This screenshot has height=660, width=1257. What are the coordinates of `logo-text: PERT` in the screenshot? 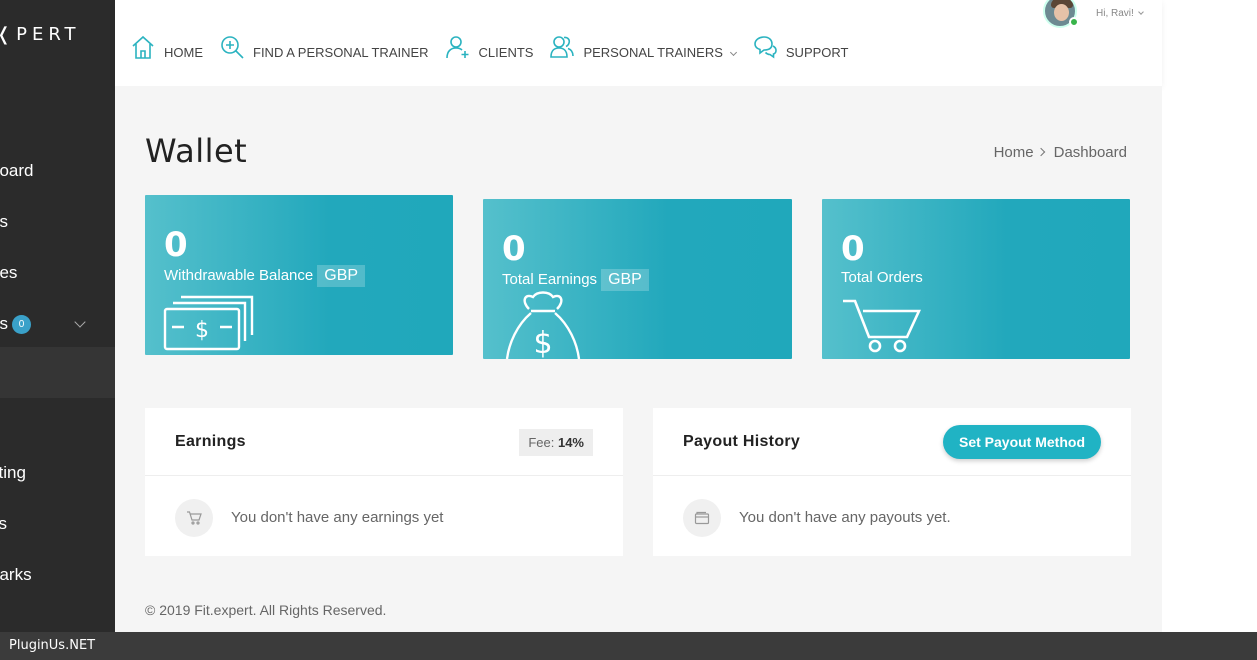 It's located at (48, 34).